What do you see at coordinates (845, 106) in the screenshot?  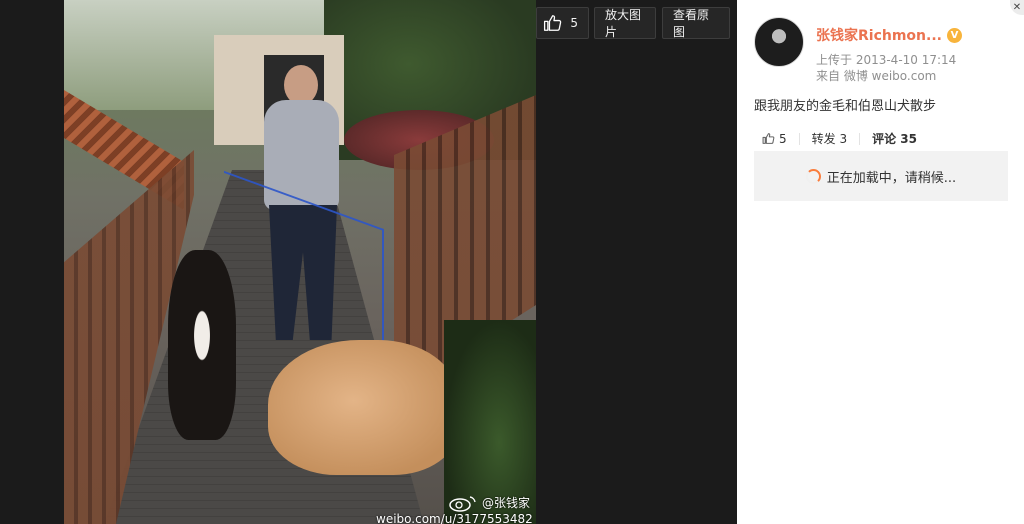 I see `post-text: 跟我朋友的金毛和伯恩山犬散步` at bounding box center [845, 106].